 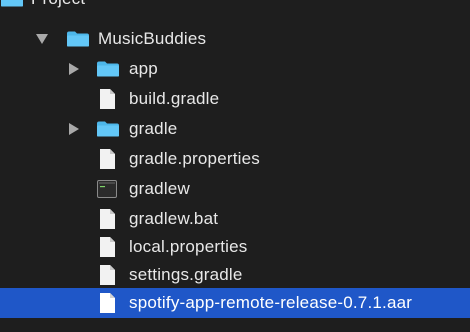 I want to click on tree-row-project: Project, so click(x=235, y=7).